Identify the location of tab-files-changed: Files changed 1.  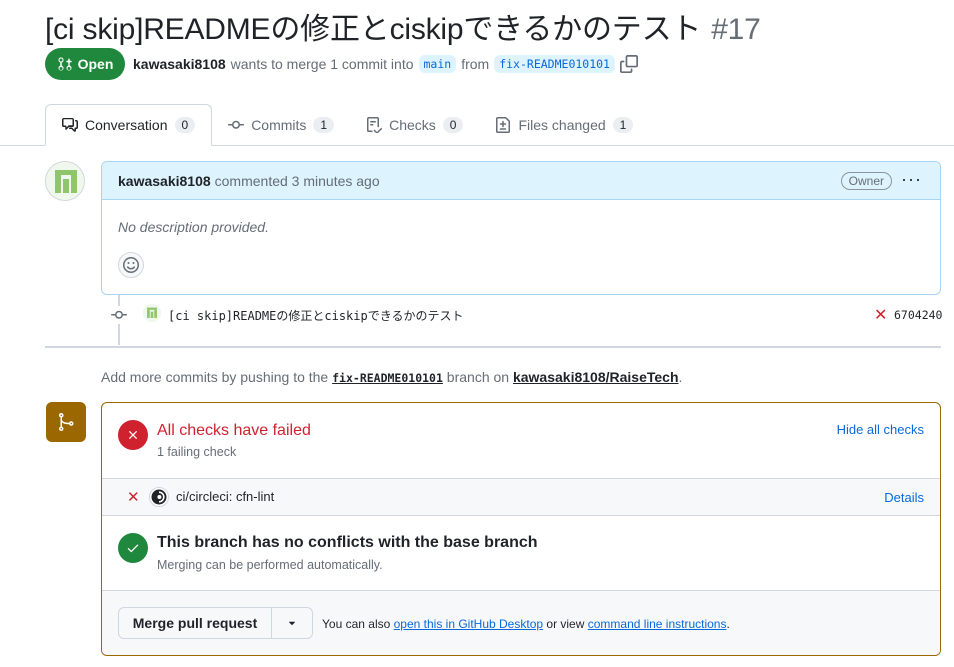
(564, 125).